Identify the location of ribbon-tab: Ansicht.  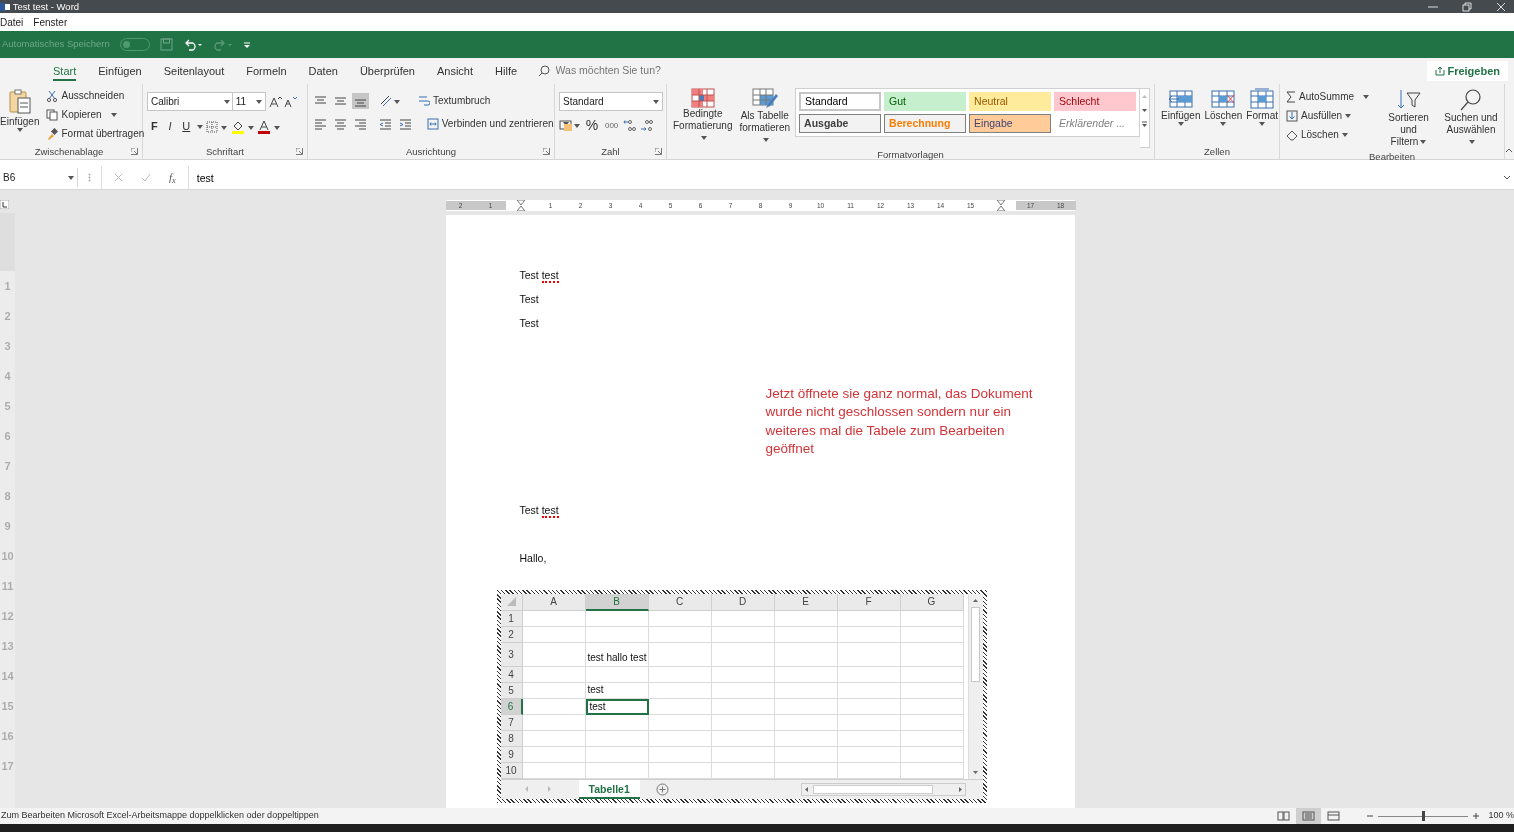
(455, 71).